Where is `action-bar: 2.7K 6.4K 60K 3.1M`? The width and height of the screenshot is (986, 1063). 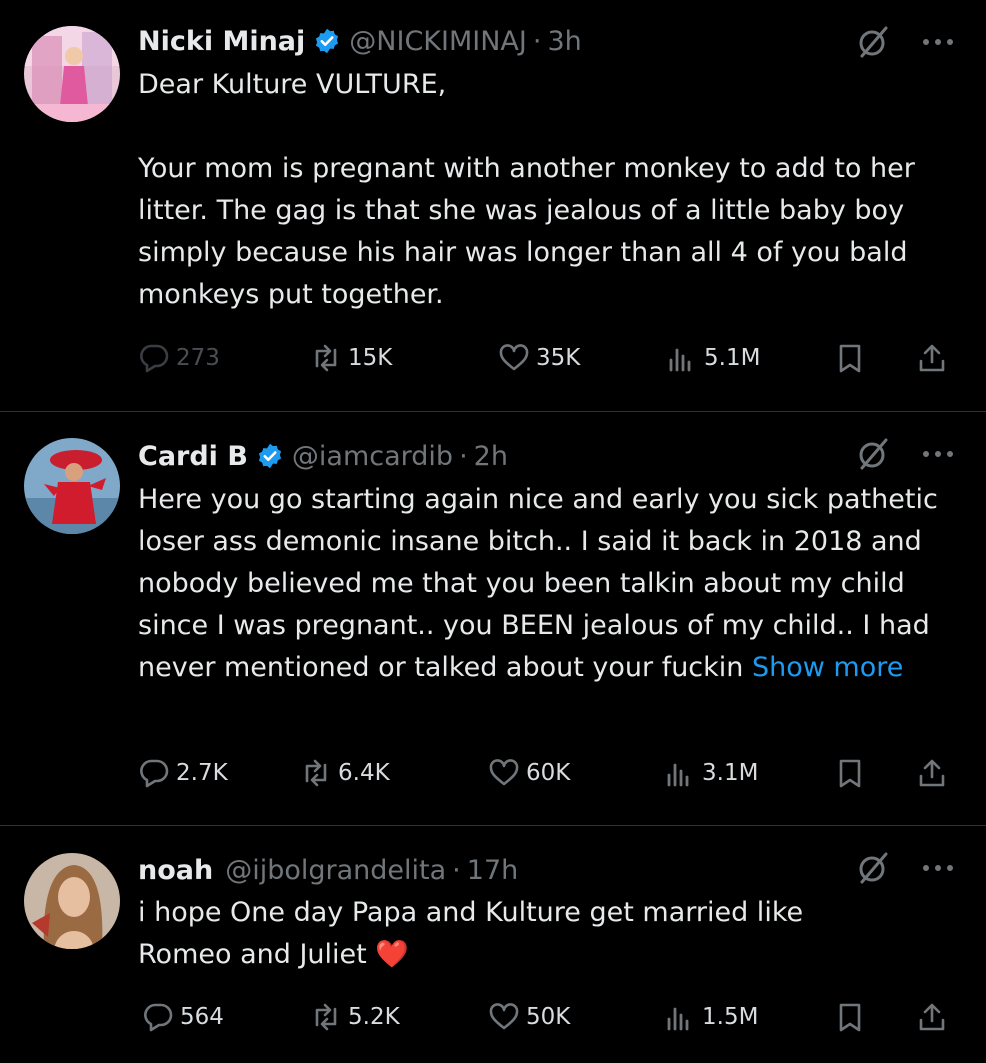 action-bar: 2.7K 6.4K 60K 3.1M is located at coordinates (548, 773).